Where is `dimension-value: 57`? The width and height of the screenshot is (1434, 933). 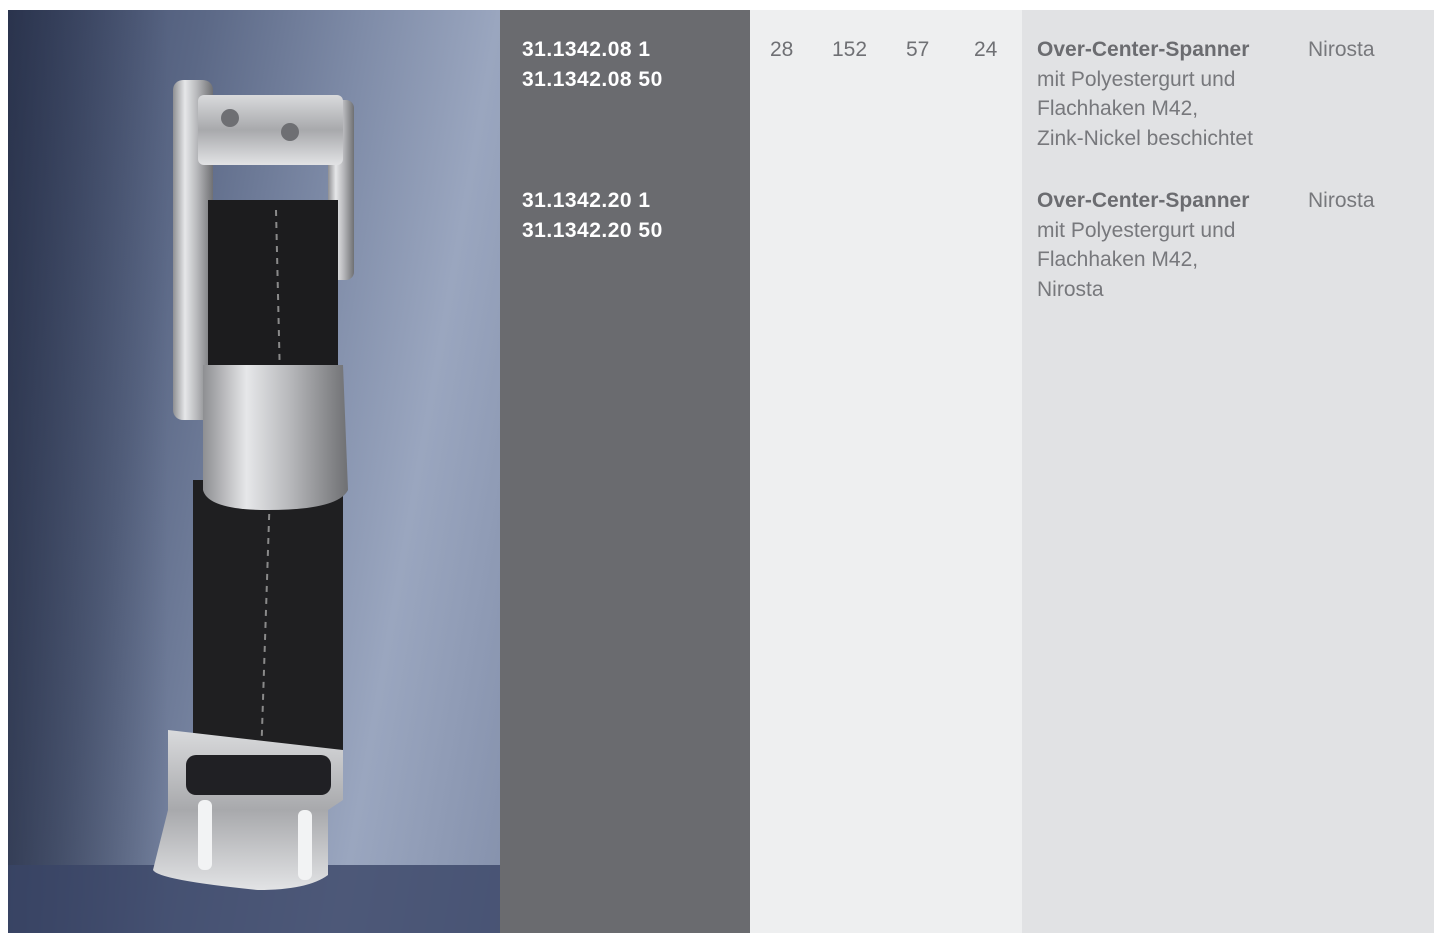 dimension-value: 57 is located at coordinates (918, 49).